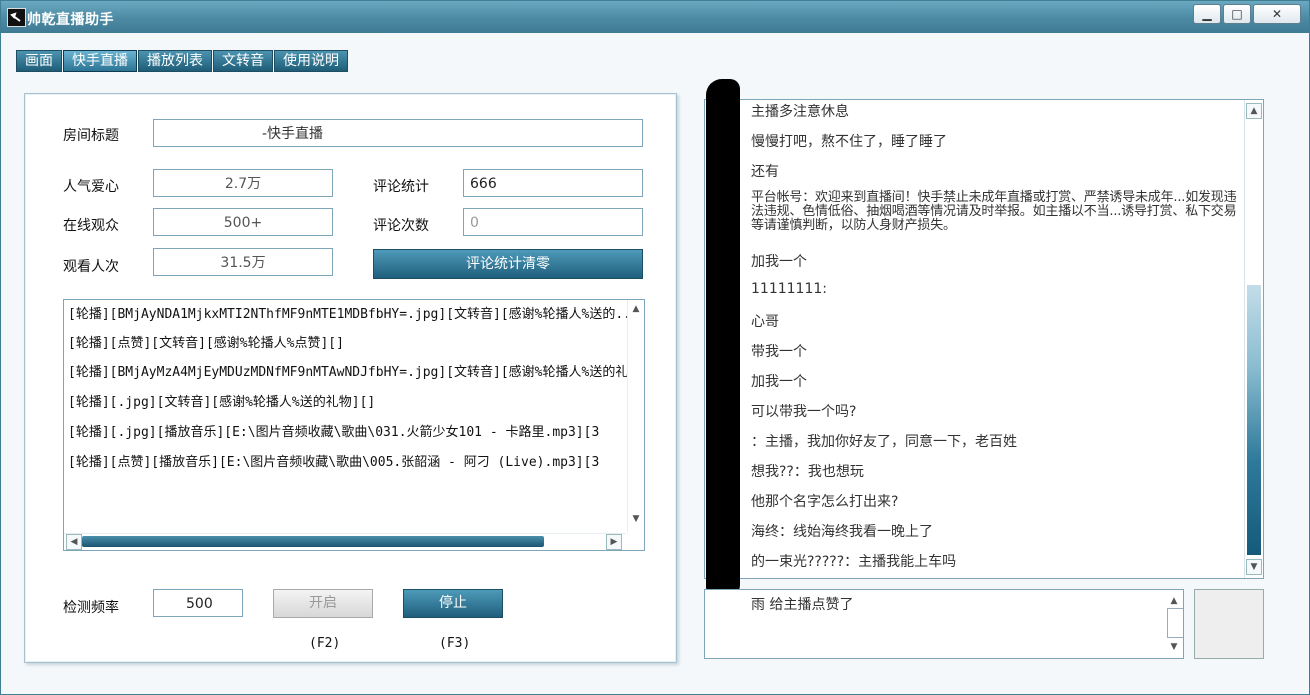 The image size is (1310, 695). Describe the element at coordinates (1277, 14) in the screenshot. I see `close-button: ✕` at that location.